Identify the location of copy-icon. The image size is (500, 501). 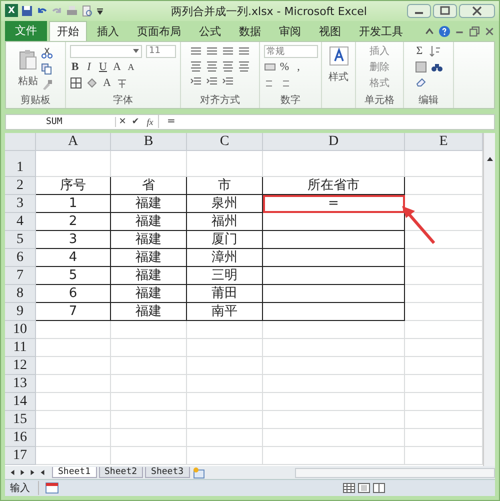
(47, 68).